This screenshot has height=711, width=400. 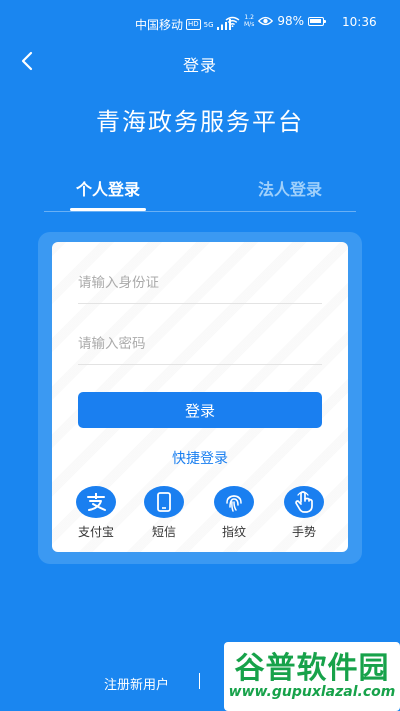 I want to click on footer-separator, so click(x=199, y=681).